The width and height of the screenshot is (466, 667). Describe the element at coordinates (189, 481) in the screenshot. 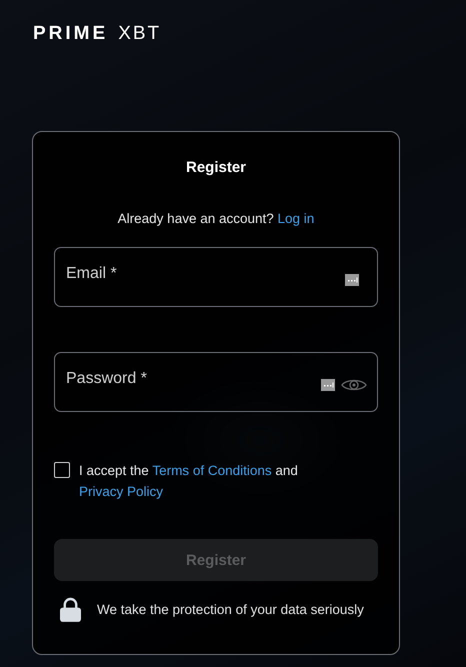

I see `terms-text: I accept the Terms of Conditions and Privacy Policy` at that location.